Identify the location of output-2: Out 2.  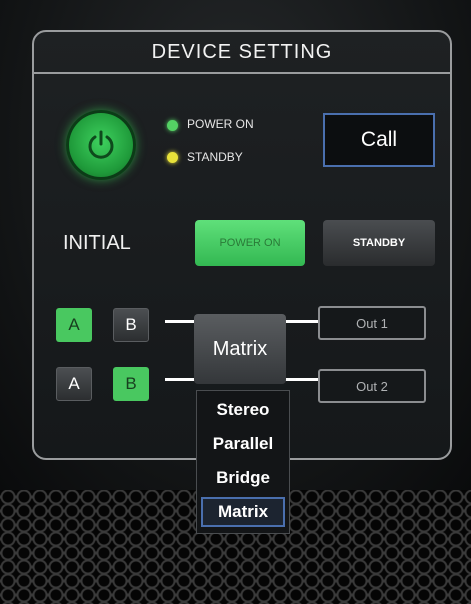
(372, 386).